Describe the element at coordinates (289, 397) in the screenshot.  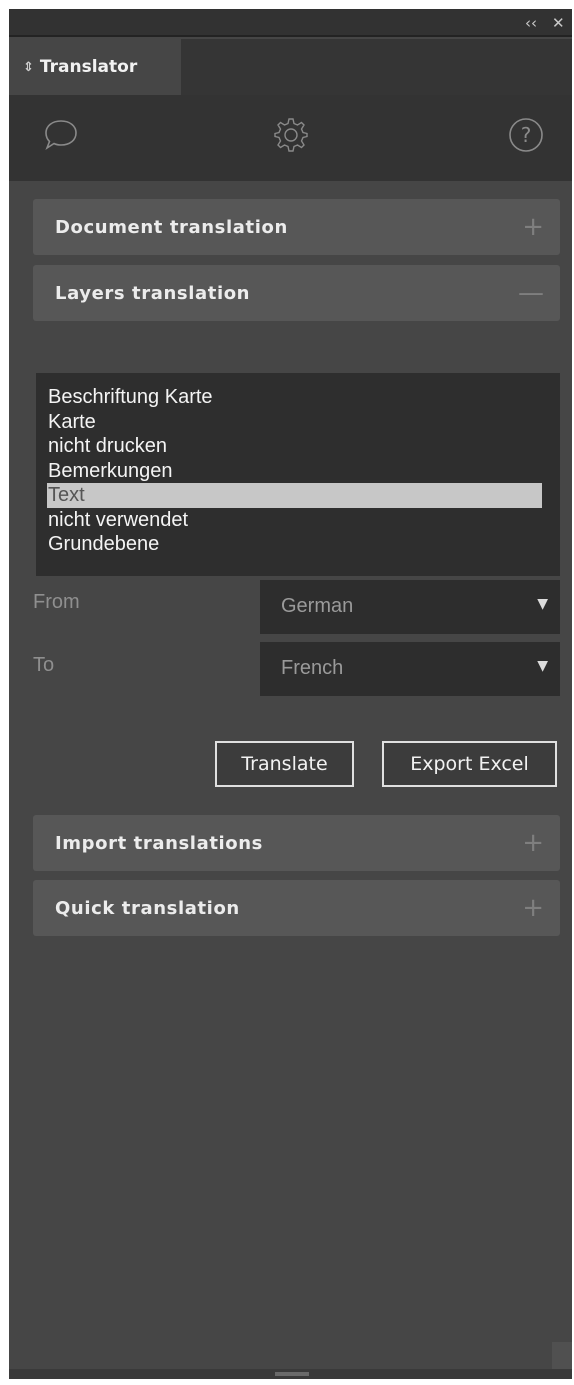
I see `list-item: Beschriftung Karte` at that location.